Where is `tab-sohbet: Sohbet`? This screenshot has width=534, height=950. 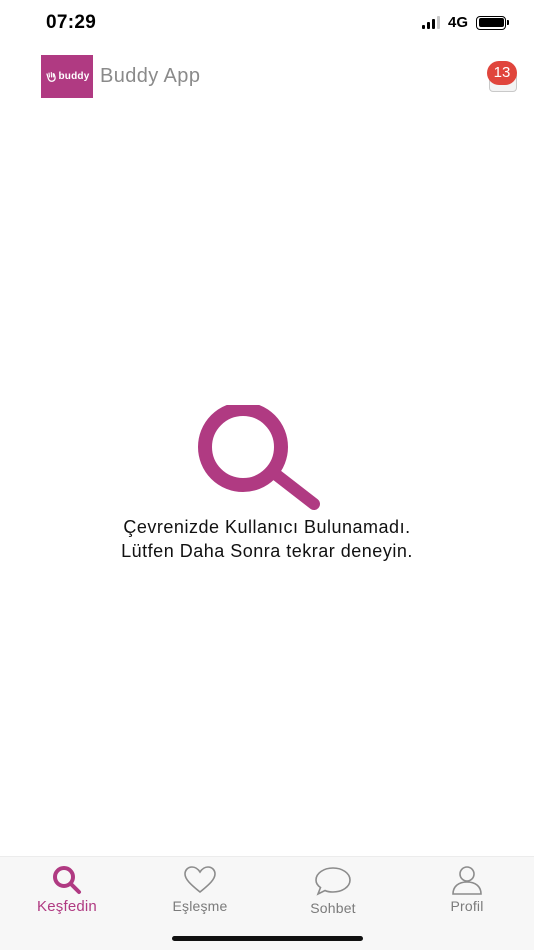
tab-sohbet: Sohbet is located at coordinates (333, 895).